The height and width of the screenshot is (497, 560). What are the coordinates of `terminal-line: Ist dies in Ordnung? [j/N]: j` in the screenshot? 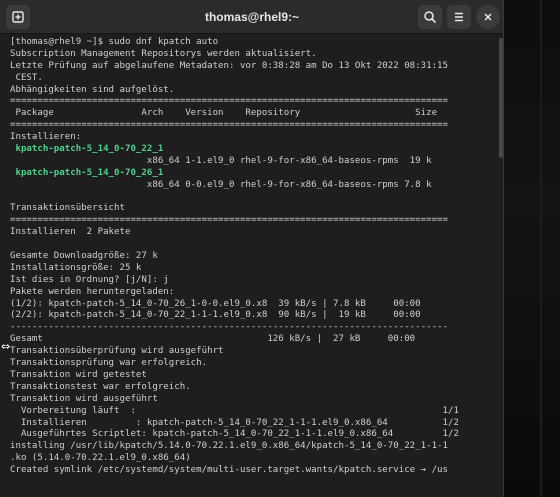 It's located at (89, 279).